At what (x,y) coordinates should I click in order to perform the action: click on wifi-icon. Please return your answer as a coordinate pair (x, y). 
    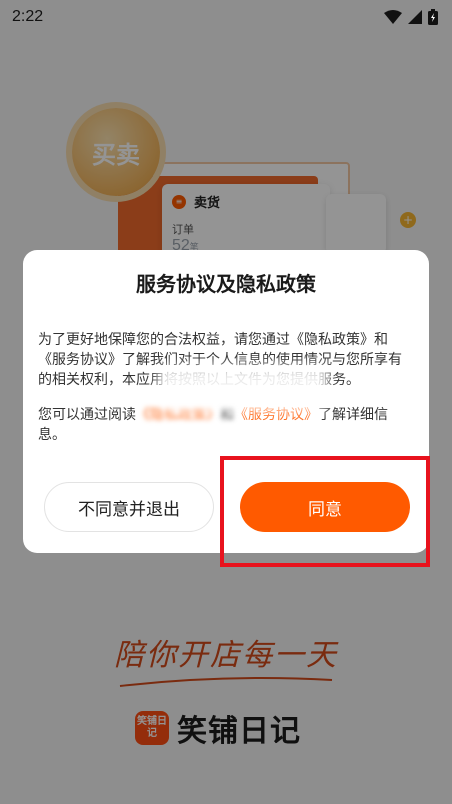
    Looking at the image, I should click on (393, 17).